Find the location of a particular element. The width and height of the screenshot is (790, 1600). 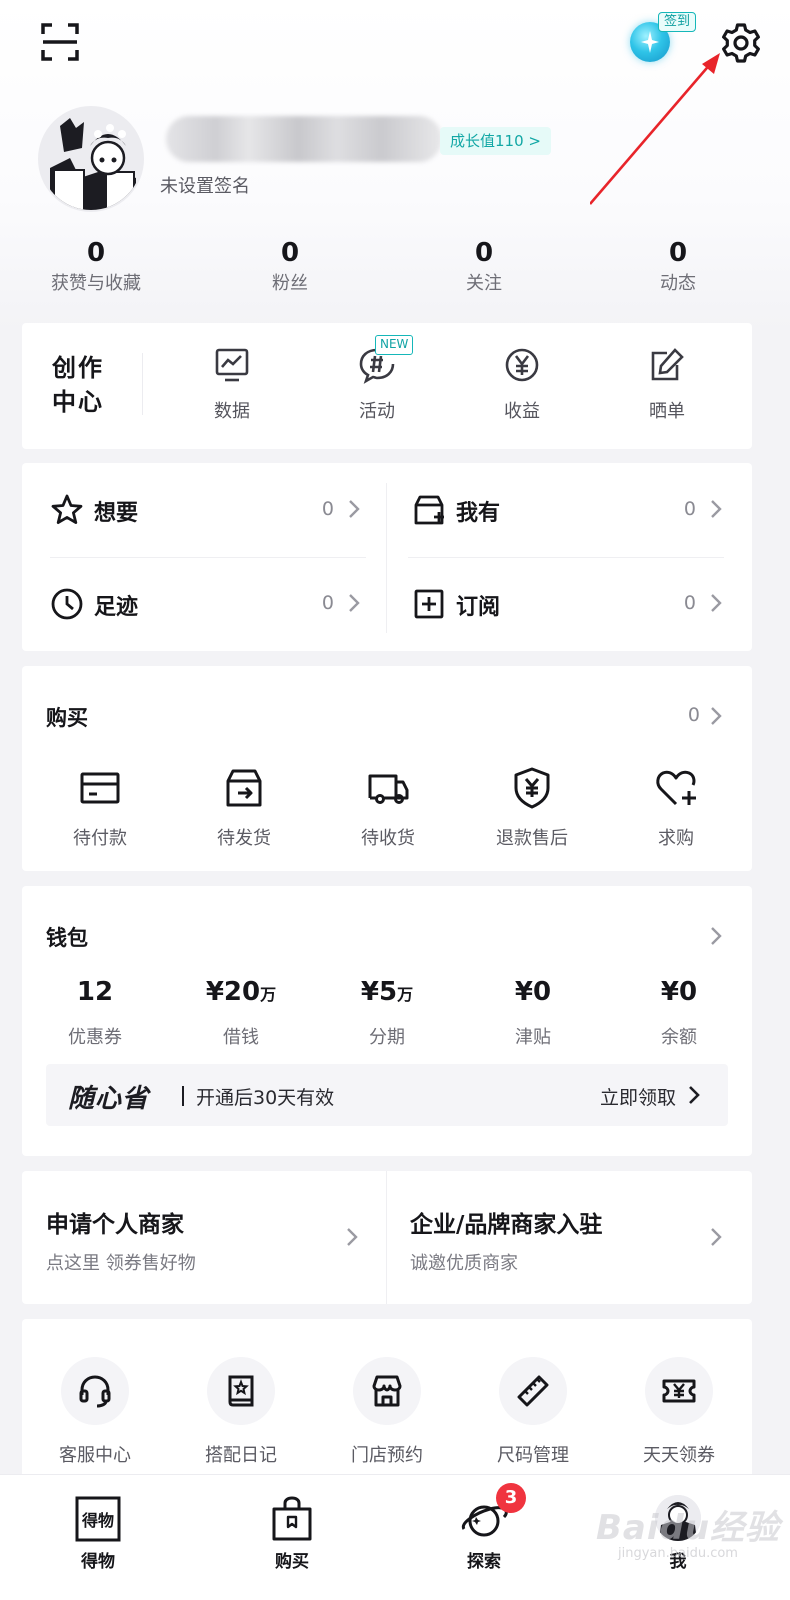

notification-badge: 3 is located at coordinates (511, 1498).